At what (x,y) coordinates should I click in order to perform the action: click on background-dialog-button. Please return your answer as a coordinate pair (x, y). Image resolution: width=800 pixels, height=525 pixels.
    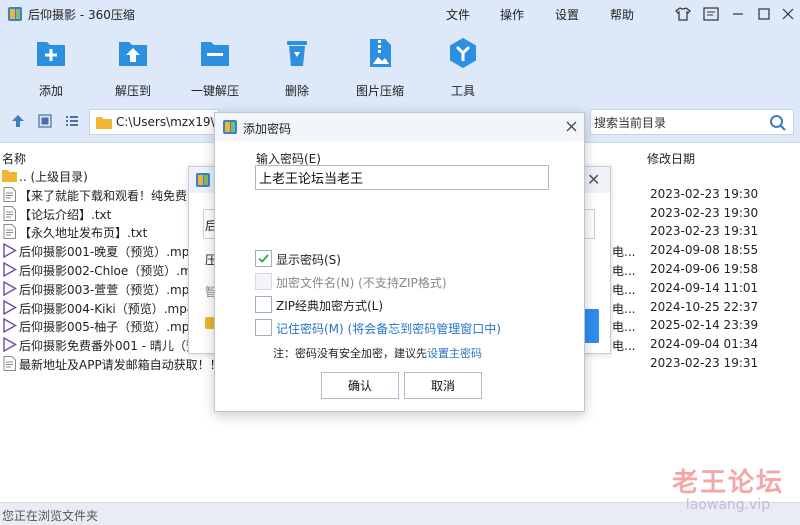
    Looking at the image, I should click on (591, 326).